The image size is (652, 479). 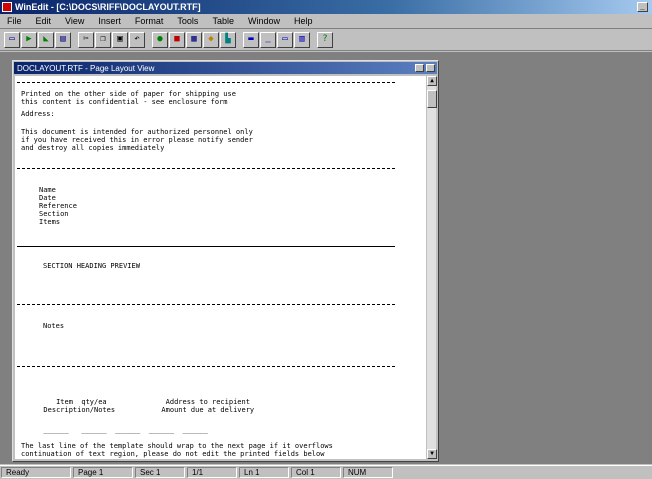 What do you see at coordinates (194, 39) in the screenshot?
I see `underline-icon: ▦` at bounding box center [194, 39].